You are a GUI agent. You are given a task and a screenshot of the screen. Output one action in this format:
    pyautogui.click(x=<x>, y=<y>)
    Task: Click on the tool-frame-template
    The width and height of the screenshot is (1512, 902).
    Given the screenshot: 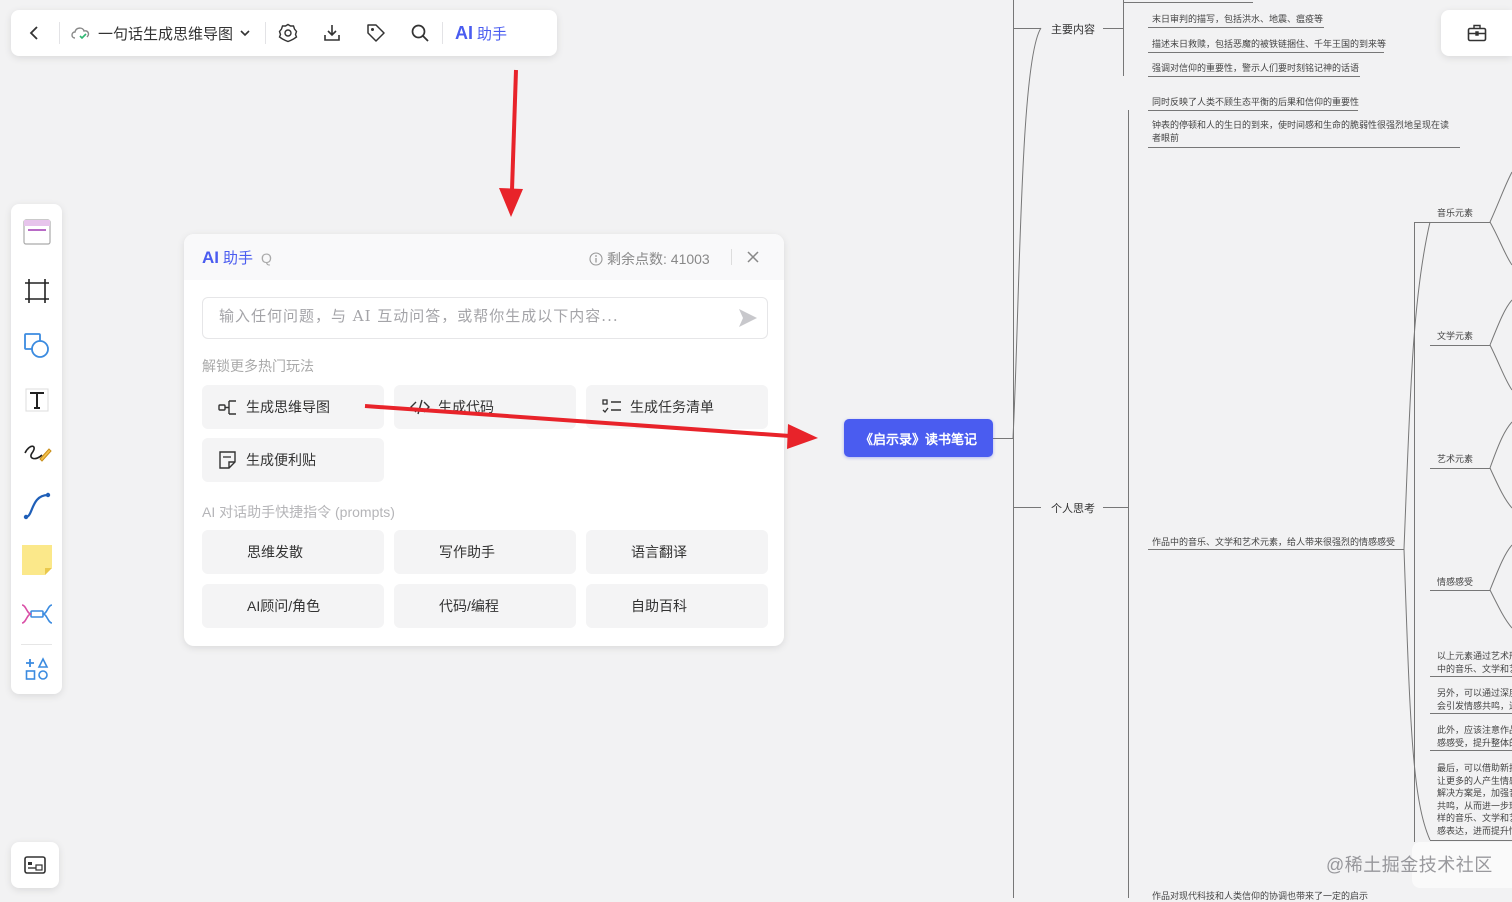 What is the action you would take?
    pyautogui.click(x=36, y=232)
    